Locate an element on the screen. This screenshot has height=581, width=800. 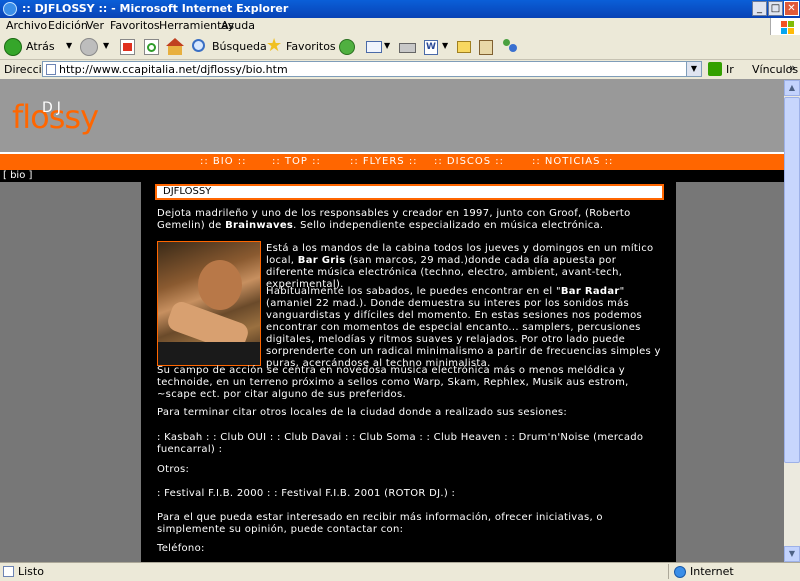
go-arrow-icon is located at coordinates (715, 69).